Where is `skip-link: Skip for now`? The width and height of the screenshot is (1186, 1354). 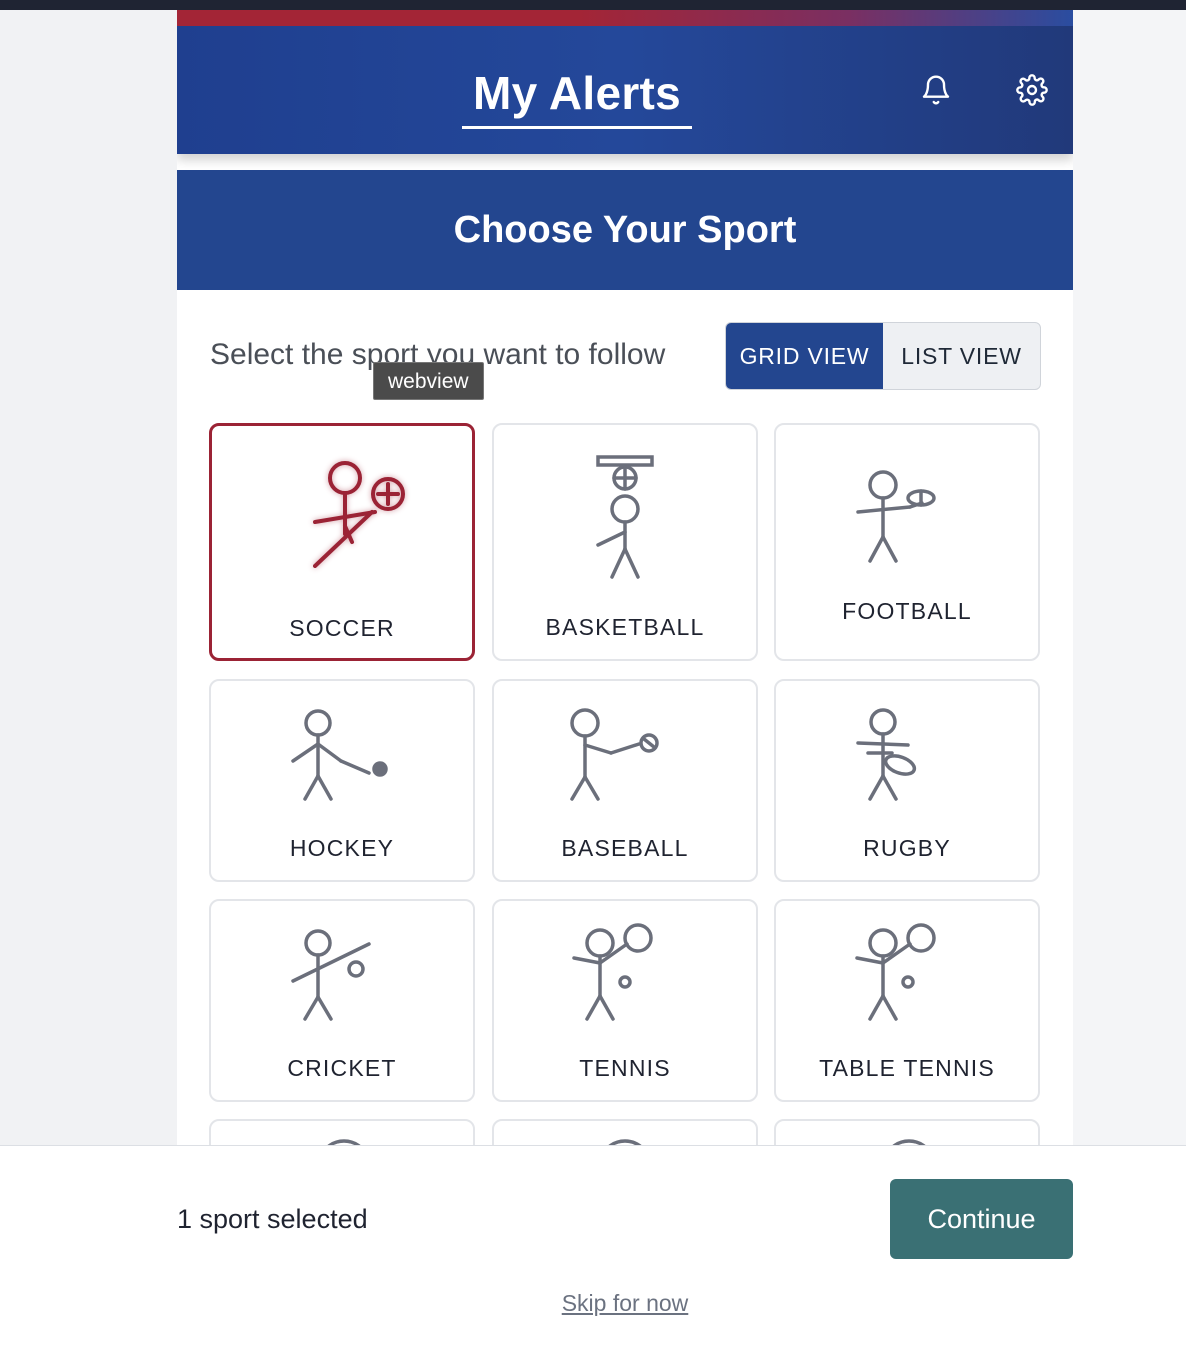
skip-link: Skip for now is located at coordinates (593, 1303).